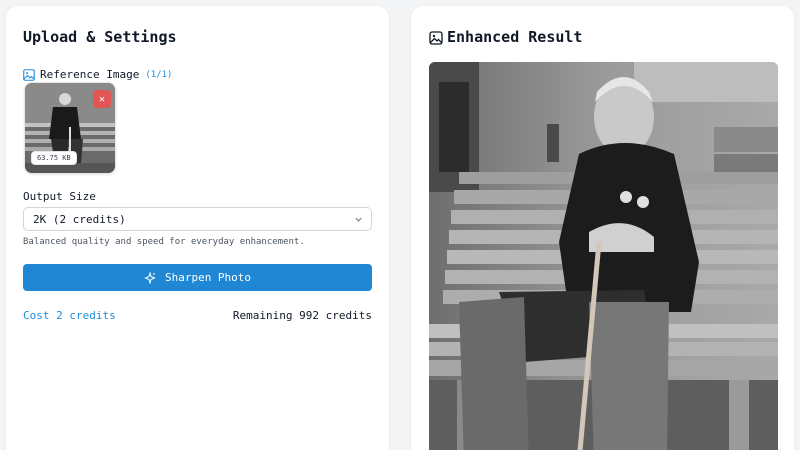  Describe the element at coordinates (150, 277) in the screenshot. I see `sparkle-icon` at that location.